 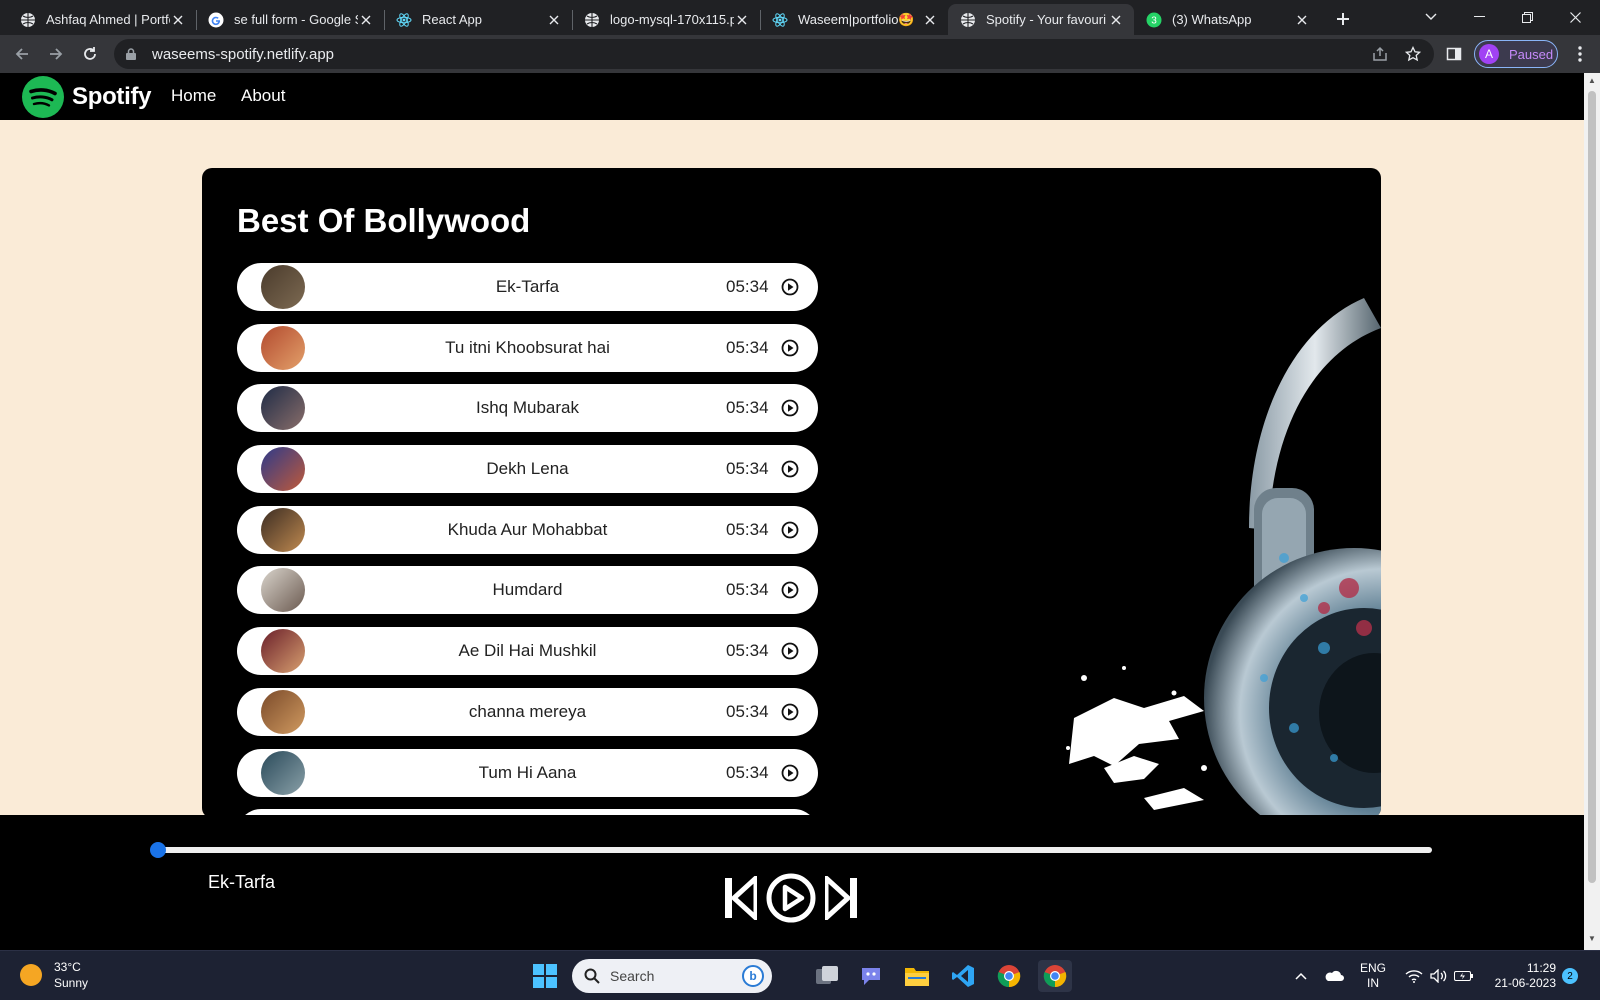 What do you see at coordinates (592, 20) in the screenshot?
I see `globe-icon` at bounding box center [592, 20].